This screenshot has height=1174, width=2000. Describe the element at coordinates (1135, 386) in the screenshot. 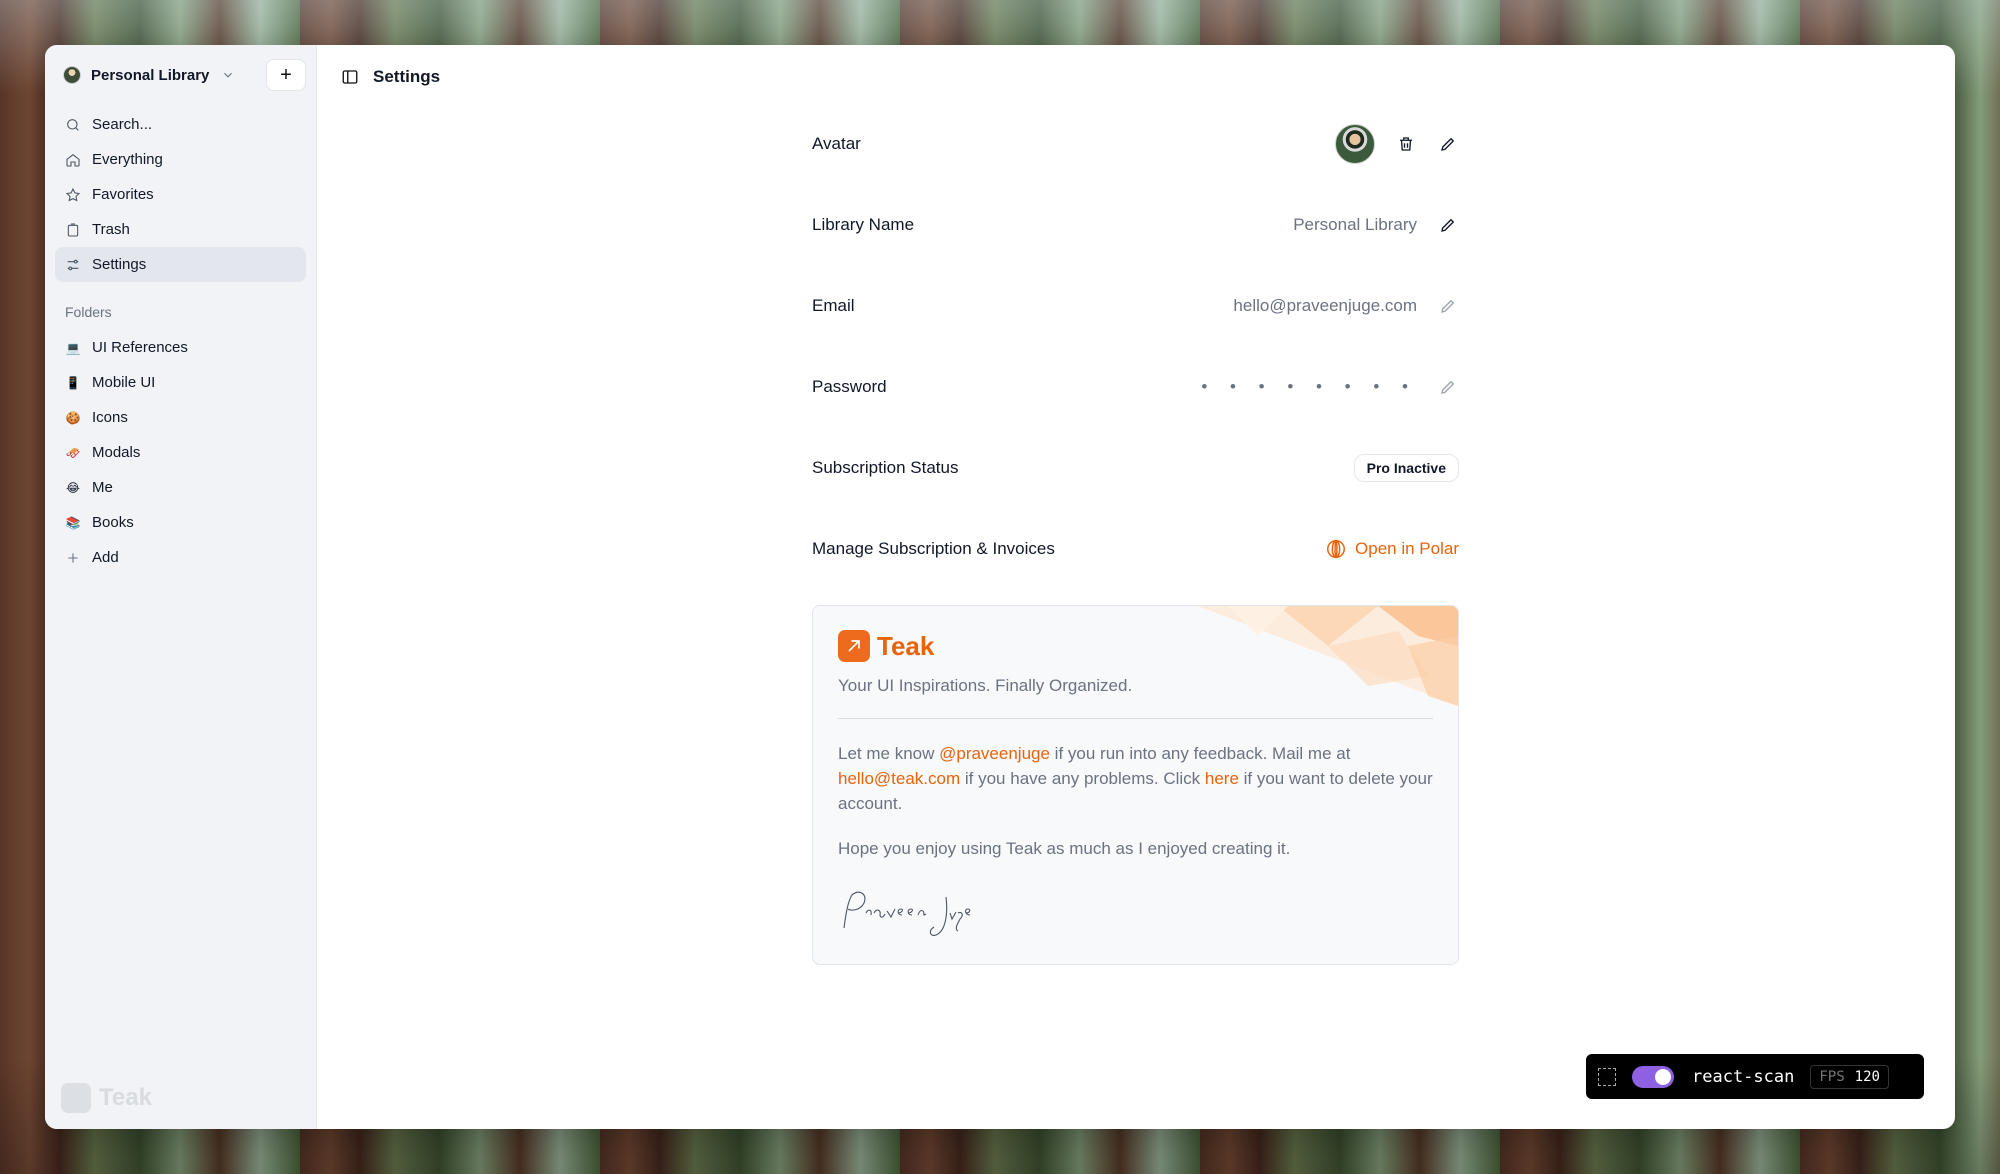

I see `password-row: Password • • • • • • • •` at that location.